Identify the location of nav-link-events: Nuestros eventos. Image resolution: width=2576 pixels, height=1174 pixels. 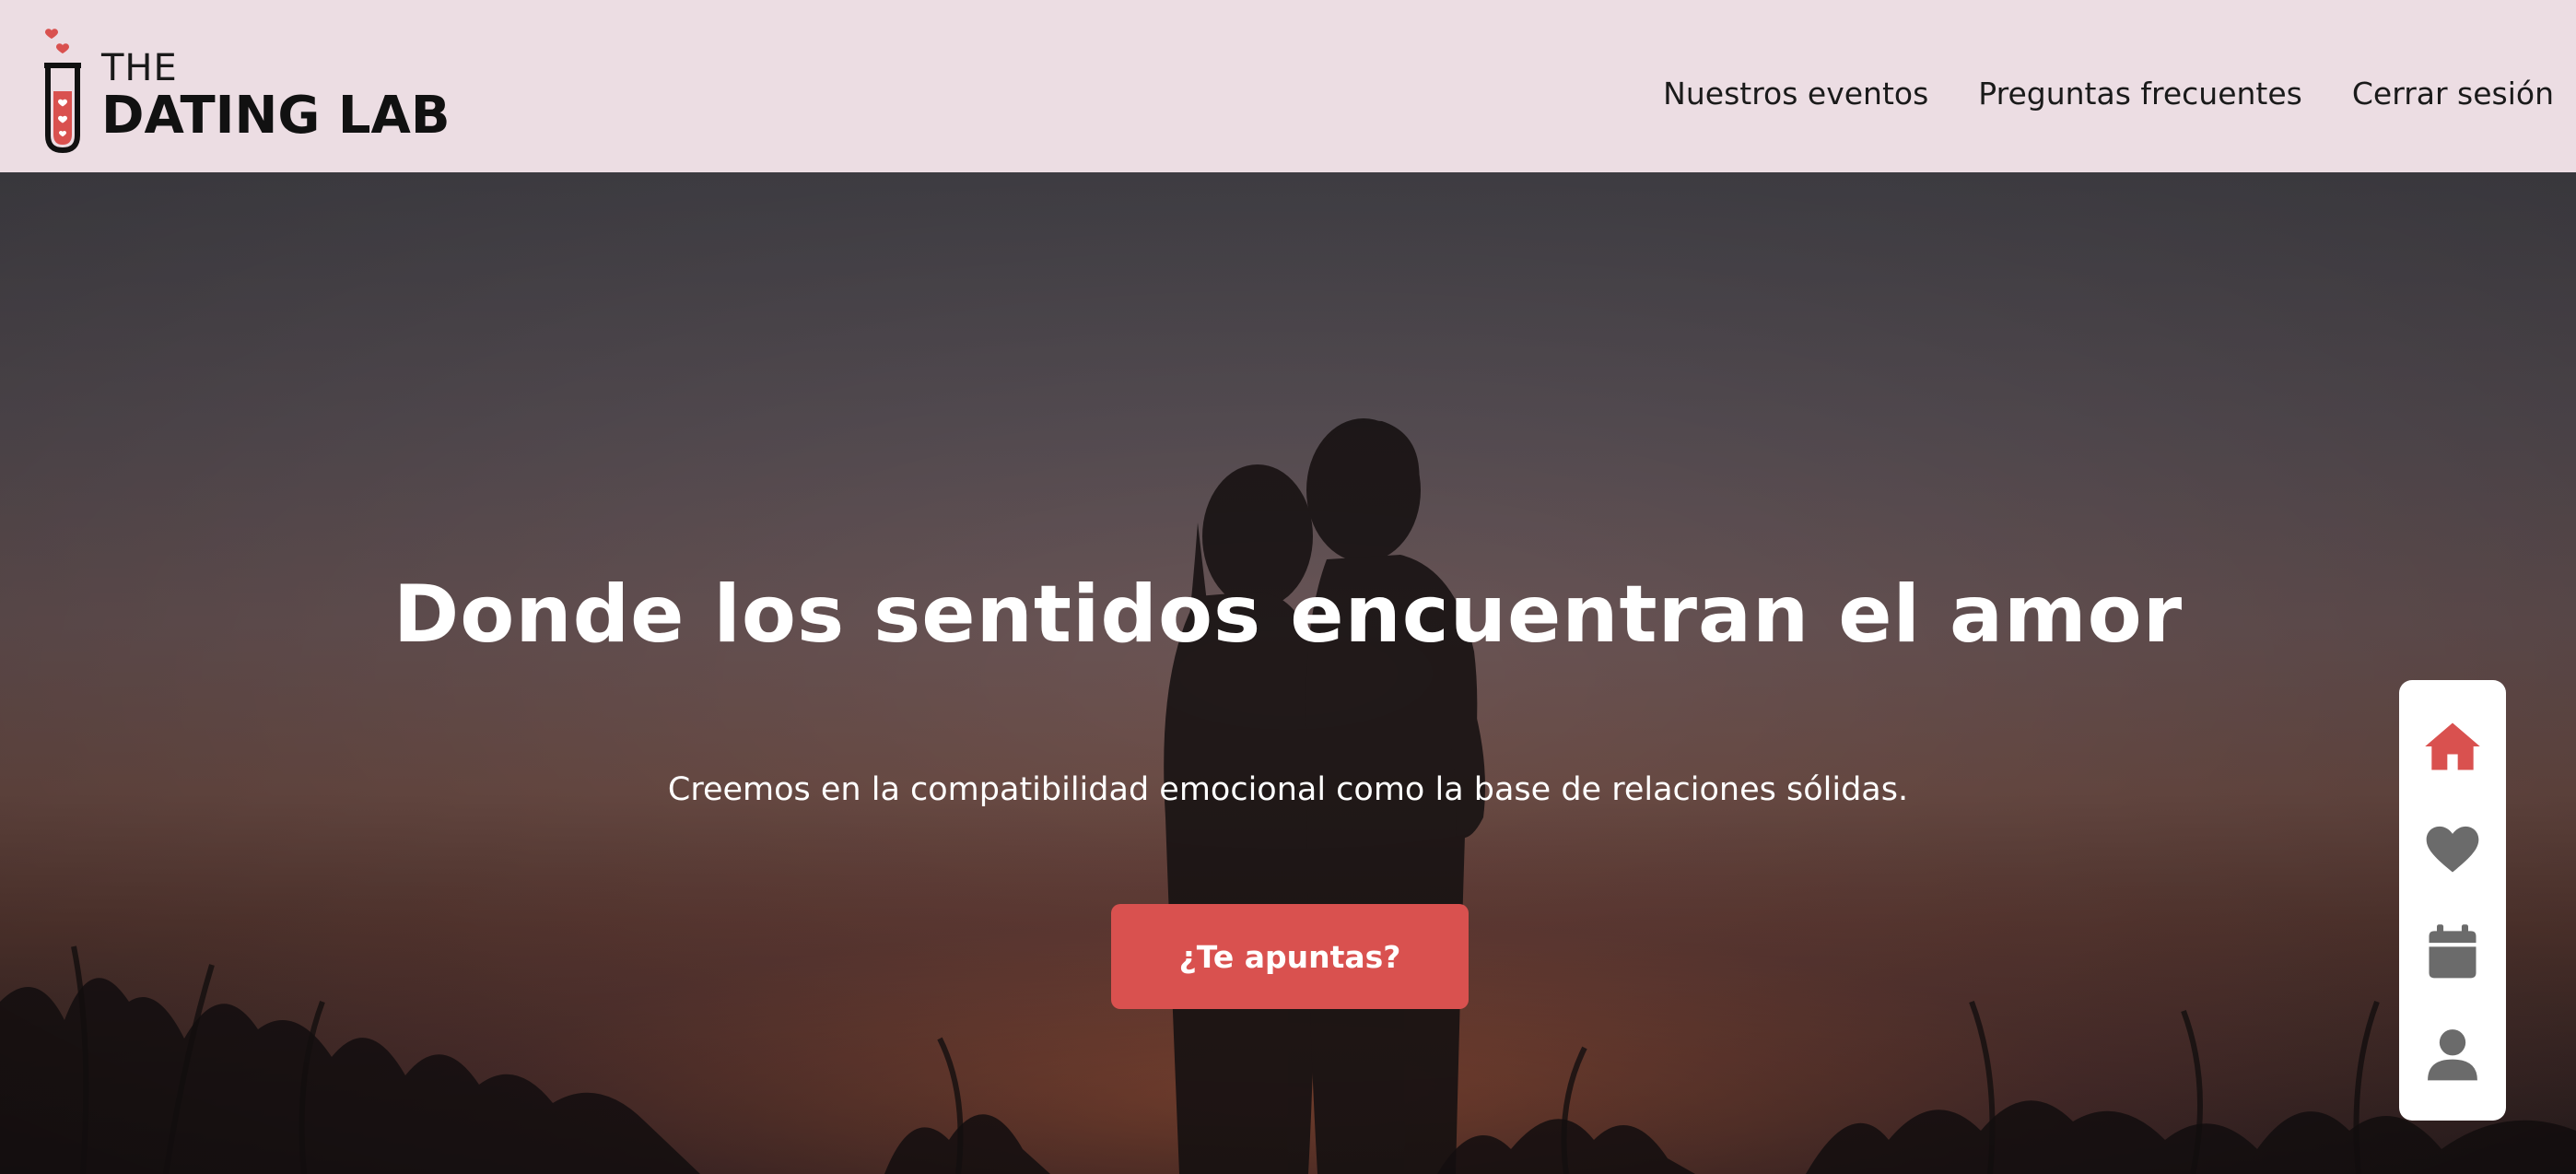
(1795, 94).